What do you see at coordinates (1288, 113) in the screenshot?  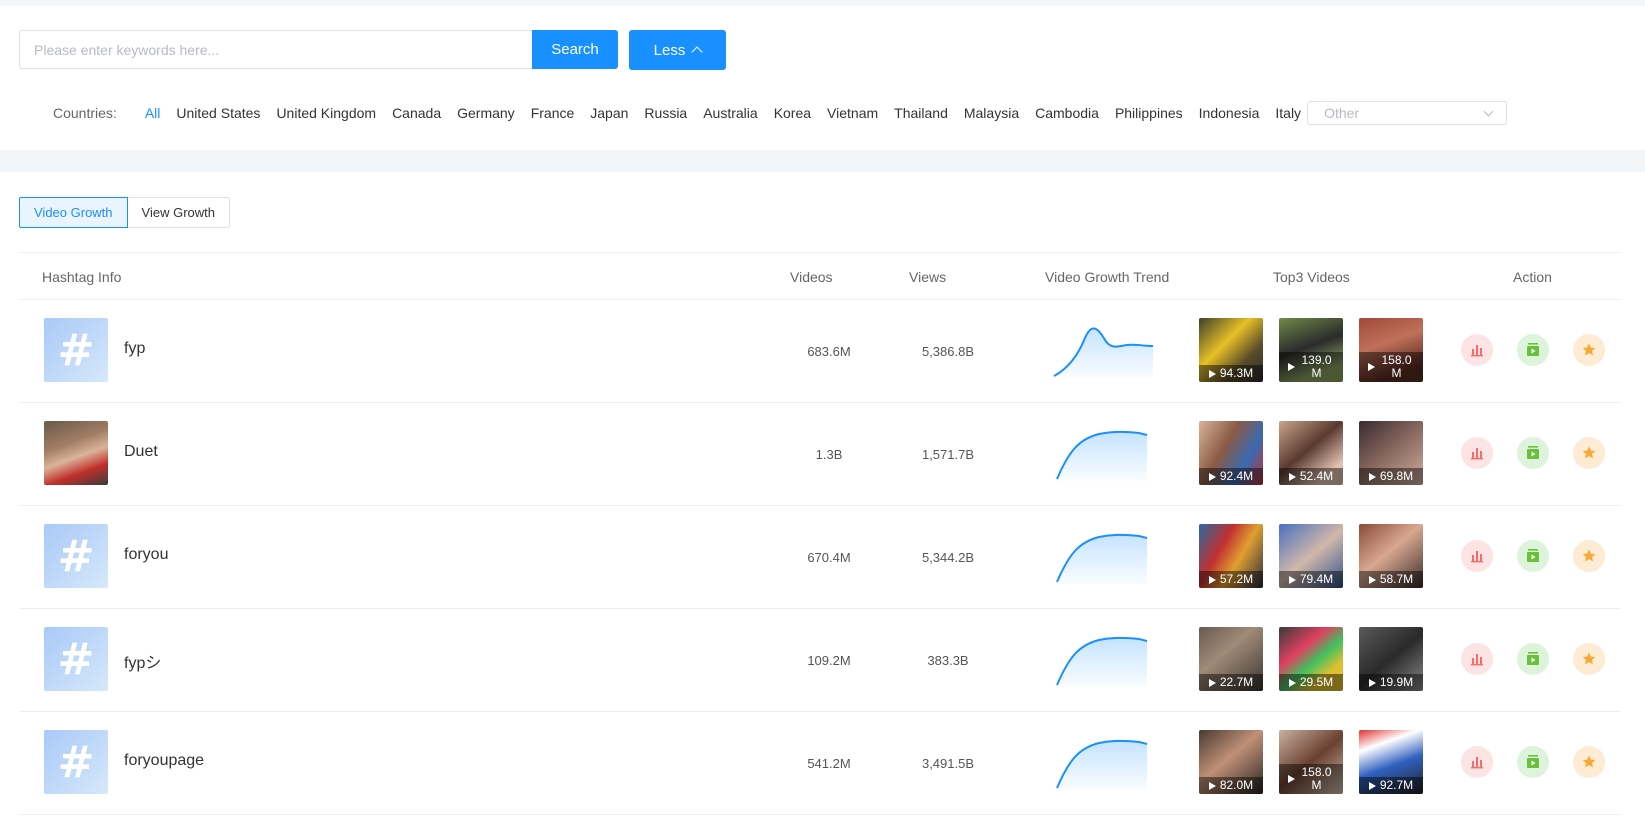 I see `country-italy: Italy` at bounding box center [1288, 113].